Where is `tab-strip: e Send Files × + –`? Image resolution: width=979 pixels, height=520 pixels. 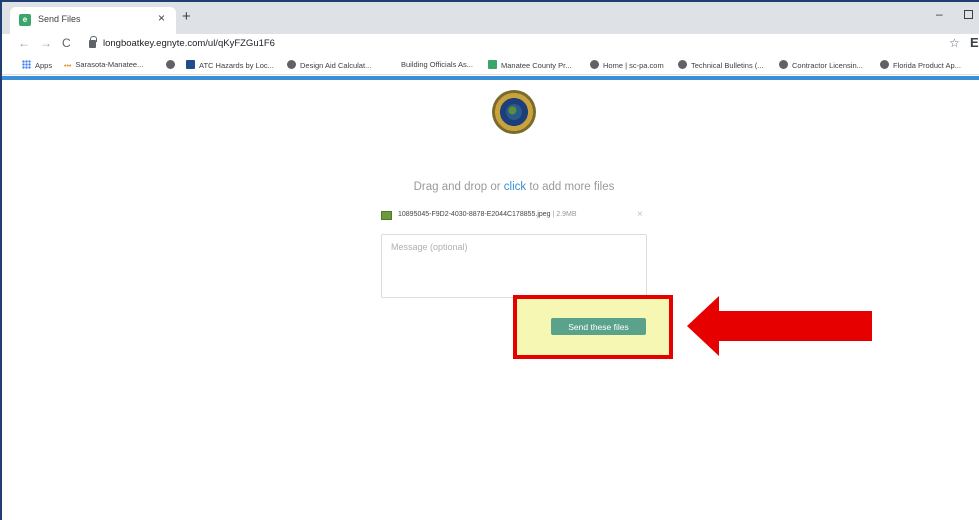
tab-strip: e Send Files × + – is located at coordinates (490, 18).